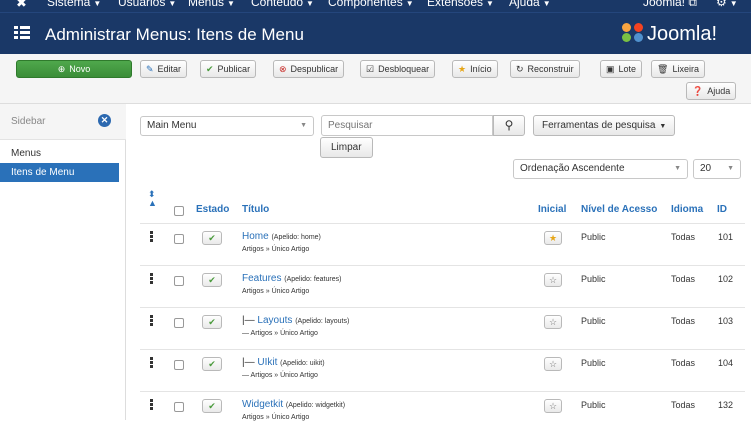 This screenshot has width=751, height=433. What do you see at coordinates (552, 209) in the screenshot?
I see `header-home: Inicial` at bounding box center [552, 209].